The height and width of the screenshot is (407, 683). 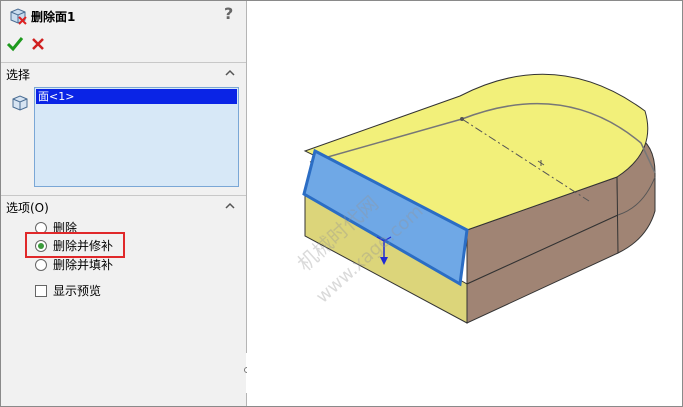 I want to click on selection-section-header: 选择, so click(x=123, y=73).